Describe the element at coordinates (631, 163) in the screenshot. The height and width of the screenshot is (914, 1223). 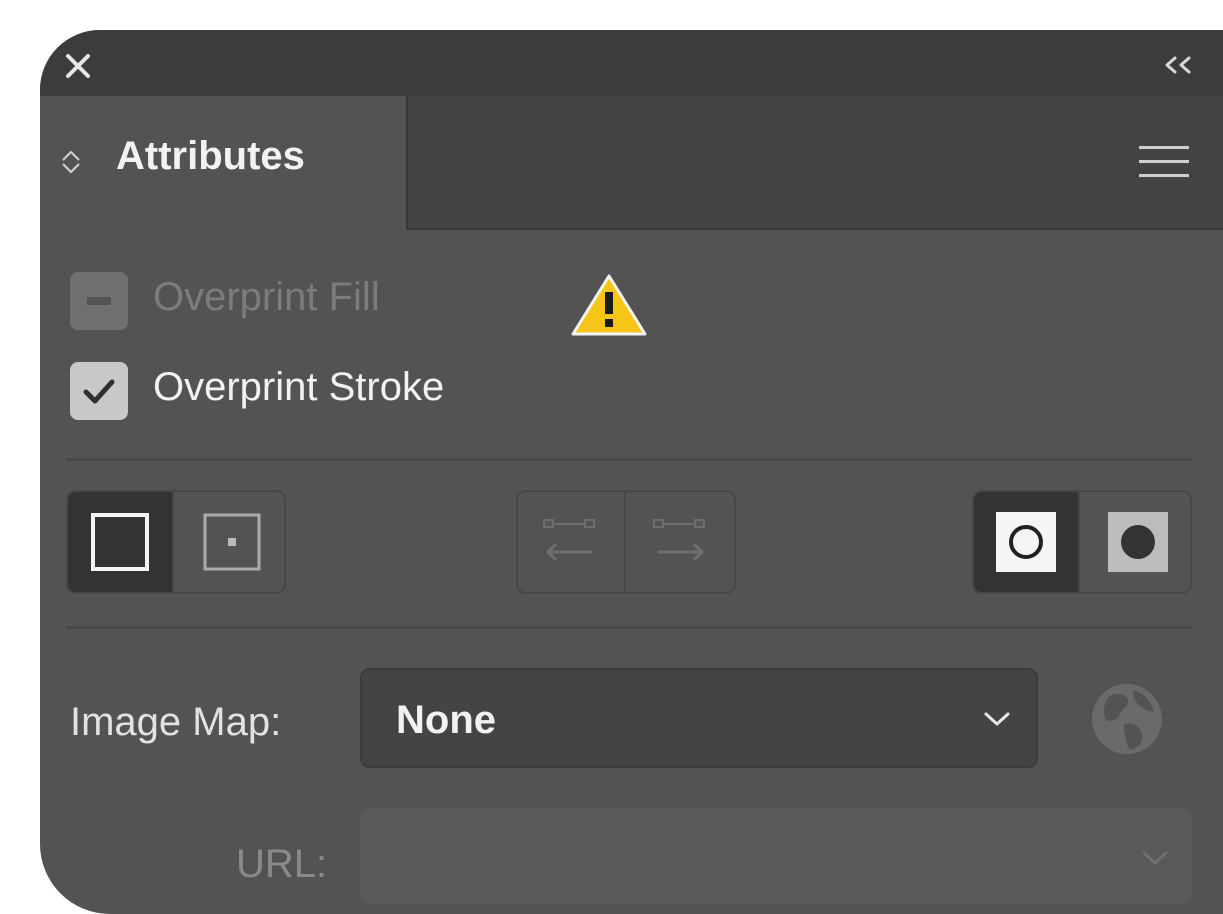
I see `tab-strip: Attributes` at that location.